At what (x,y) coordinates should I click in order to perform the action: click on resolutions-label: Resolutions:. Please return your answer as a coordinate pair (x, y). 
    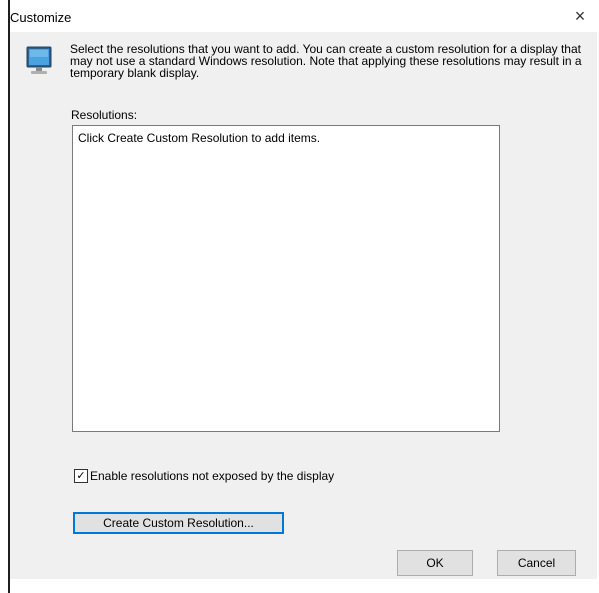
    Looking at the image, I should click on (104, 115).